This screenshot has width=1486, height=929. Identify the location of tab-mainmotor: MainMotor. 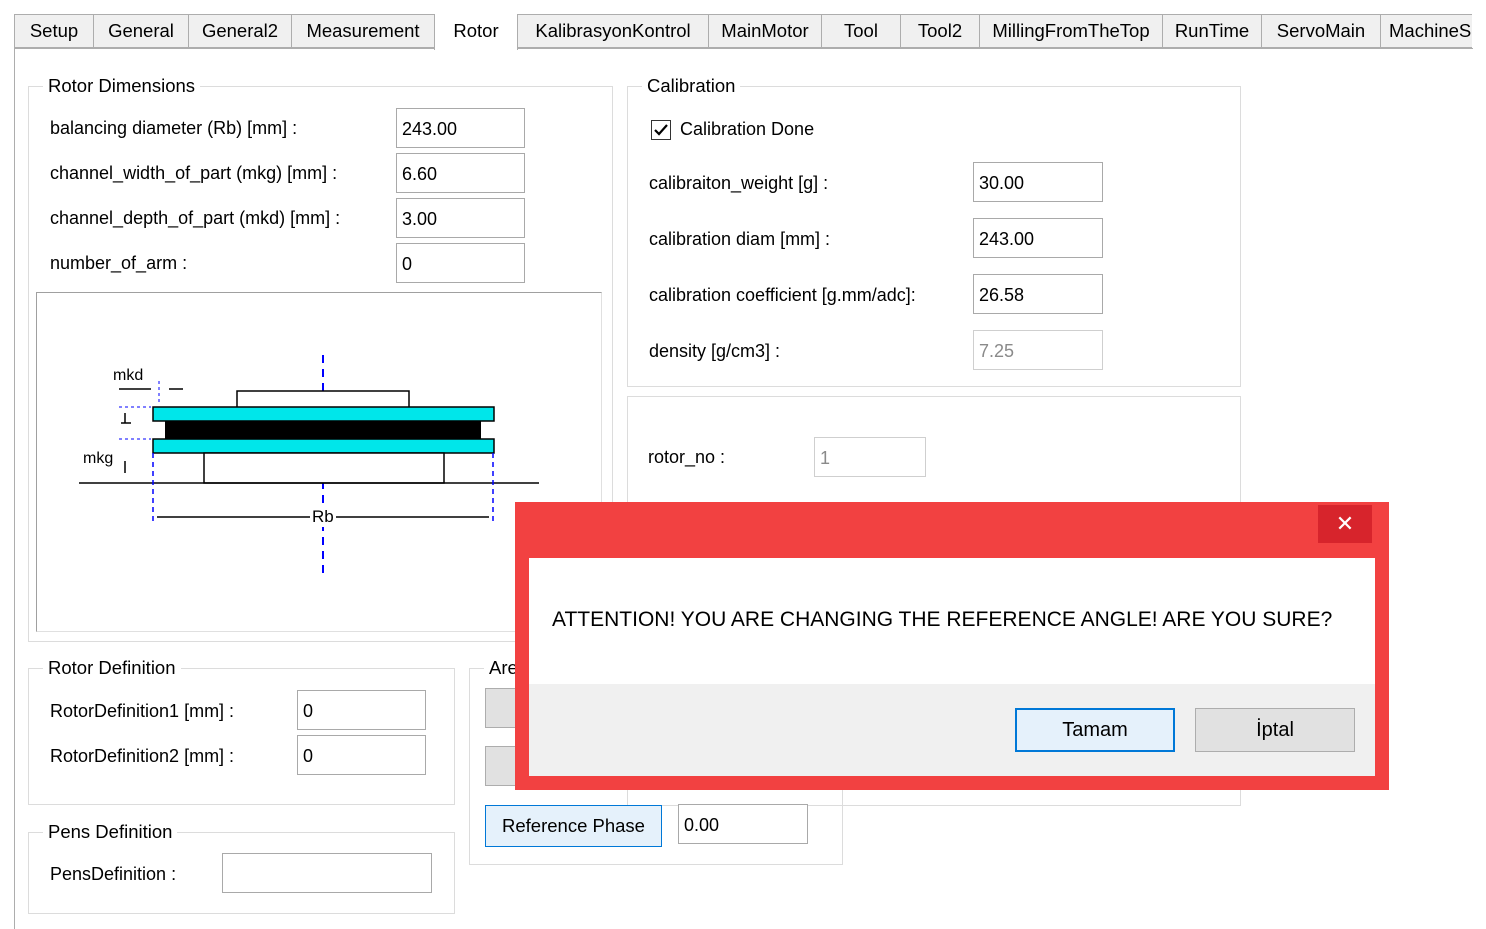
(765, 31).